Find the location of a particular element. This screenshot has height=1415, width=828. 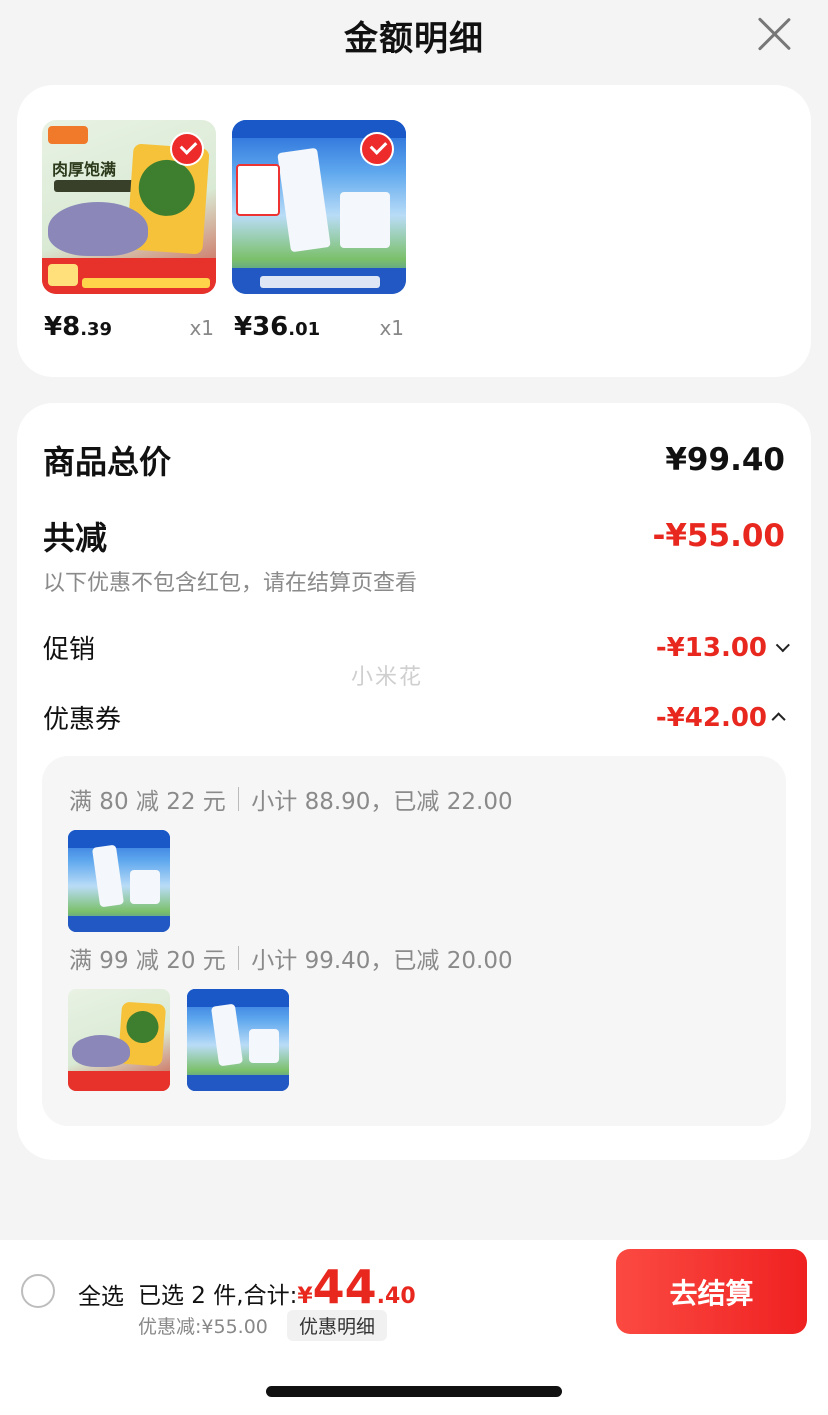

total-price-value: ¥99.40 is located at coordinates (725, 460).